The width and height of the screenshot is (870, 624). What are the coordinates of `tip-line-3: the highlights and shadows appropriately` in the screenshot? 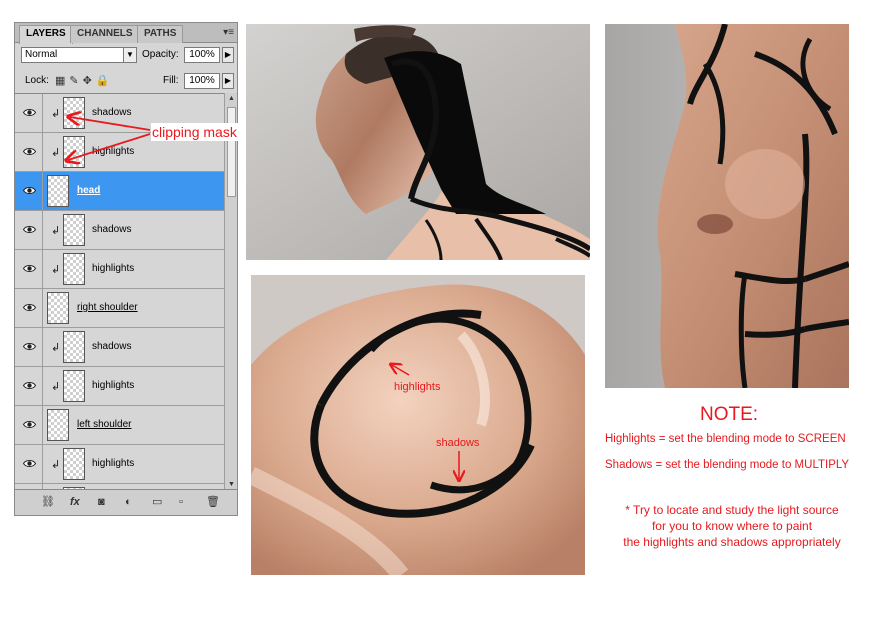 It's located at (732, 542).